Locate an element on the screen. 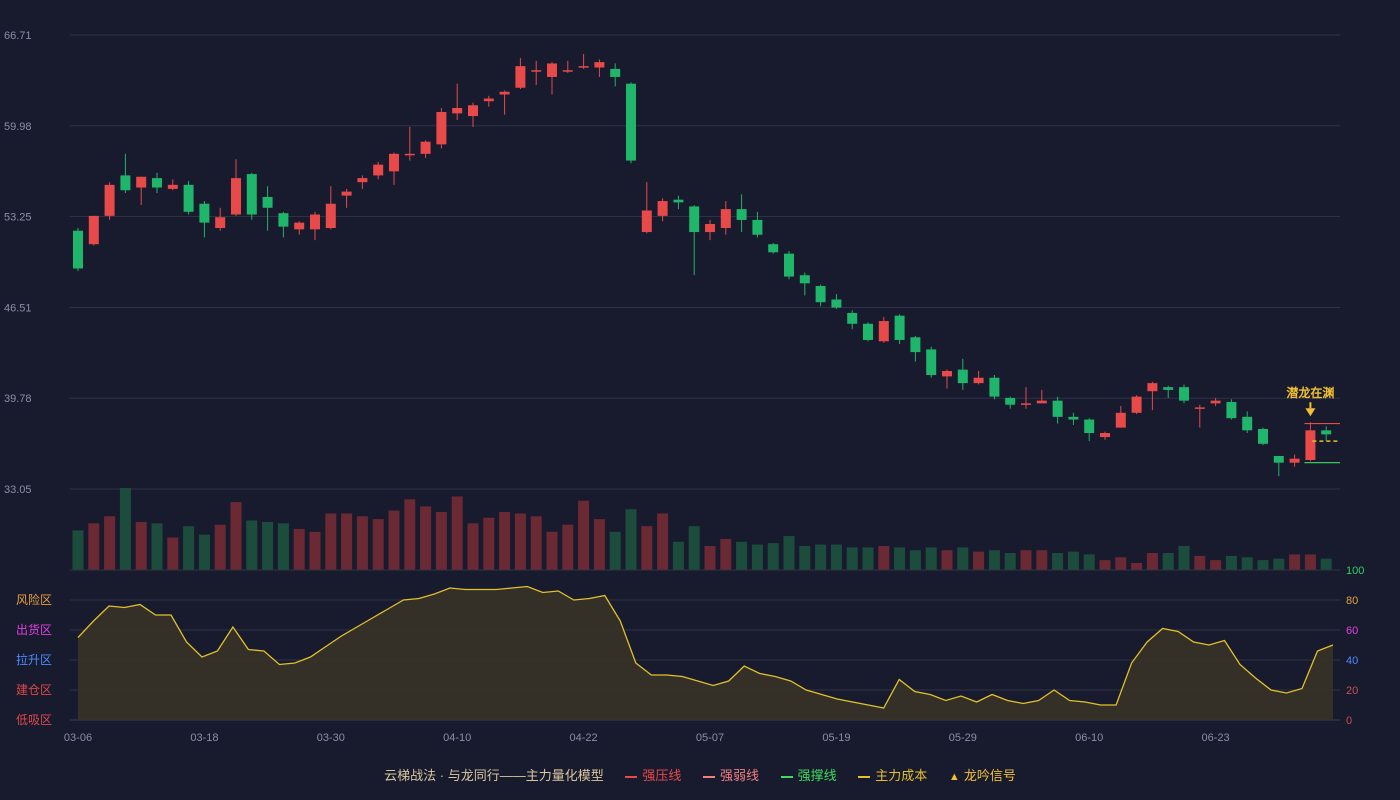 This screenshot has width=1400, height=800. indicator-zone-label: 风险区 is located at coordinates (34, 599).